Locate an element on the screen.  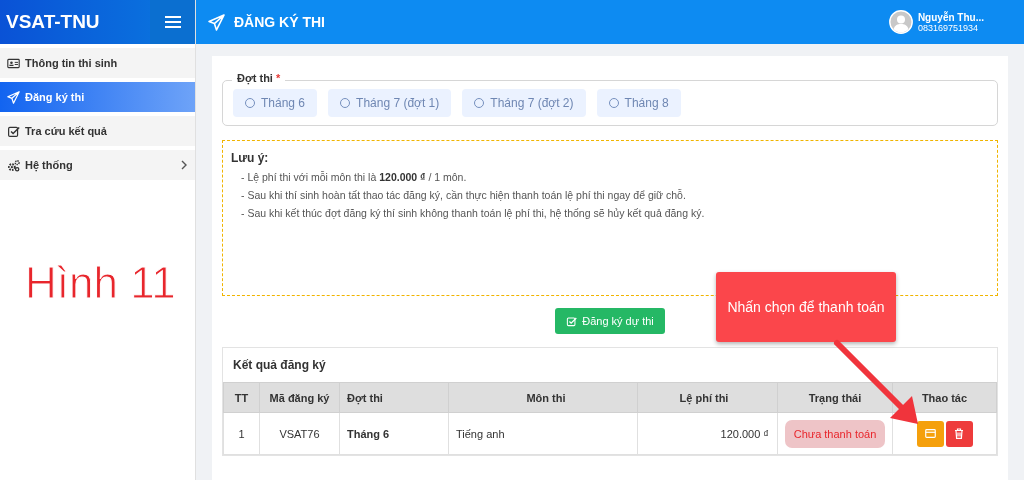
trash-icon is located at coordinates (959, 433).